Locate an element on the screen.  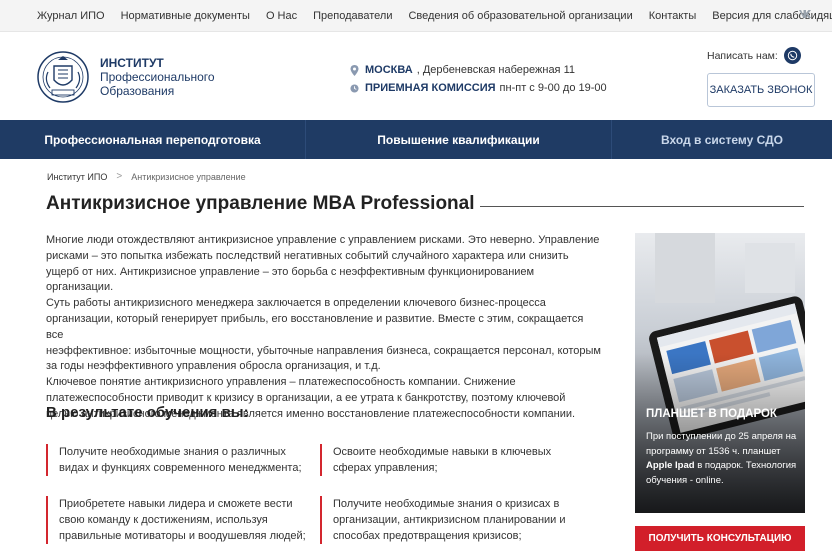
promo-bold-text: Apple Ipad is located at coordinates (670, 465).